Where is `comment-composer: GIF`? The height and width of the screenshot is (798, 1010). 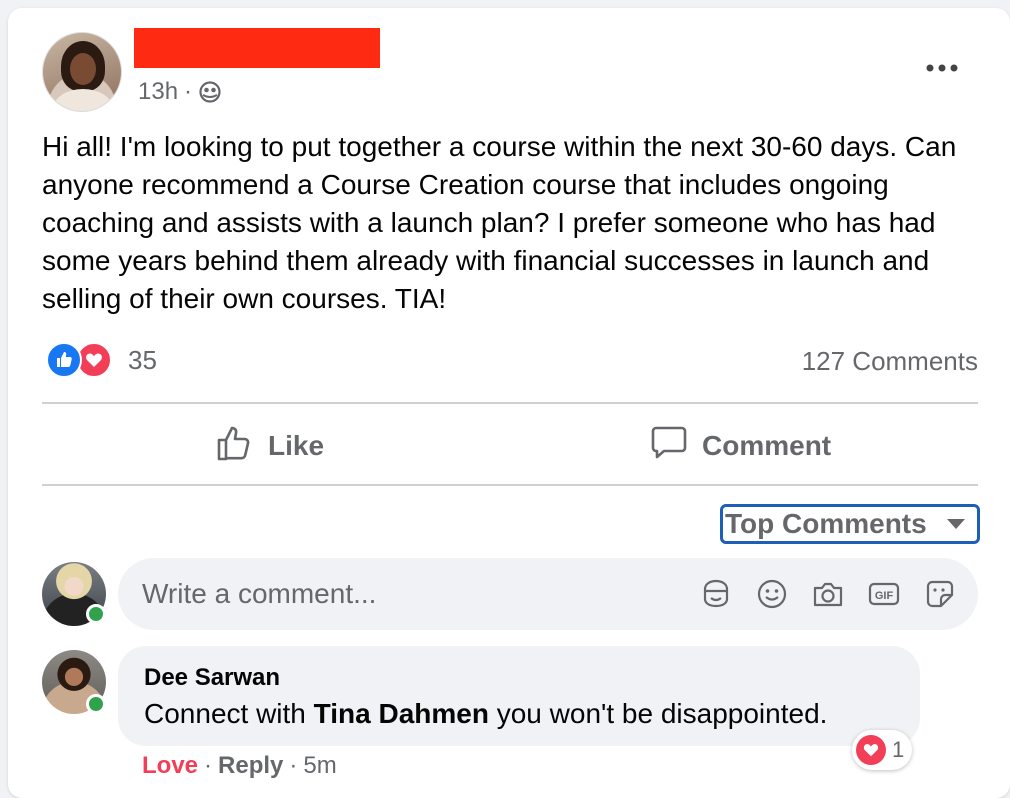
comment-composer: GIF is located at coordinates (548, 594).